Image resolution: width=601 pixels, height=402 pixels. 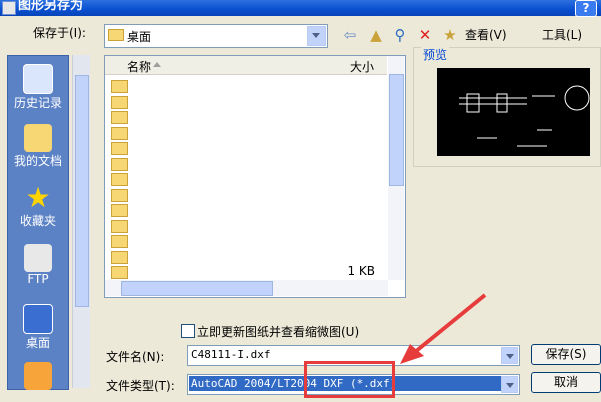 What do you see at coordinates (139, 66) in the screenshot?
I see `column-name: 名称` at bounding box center [139, 66].